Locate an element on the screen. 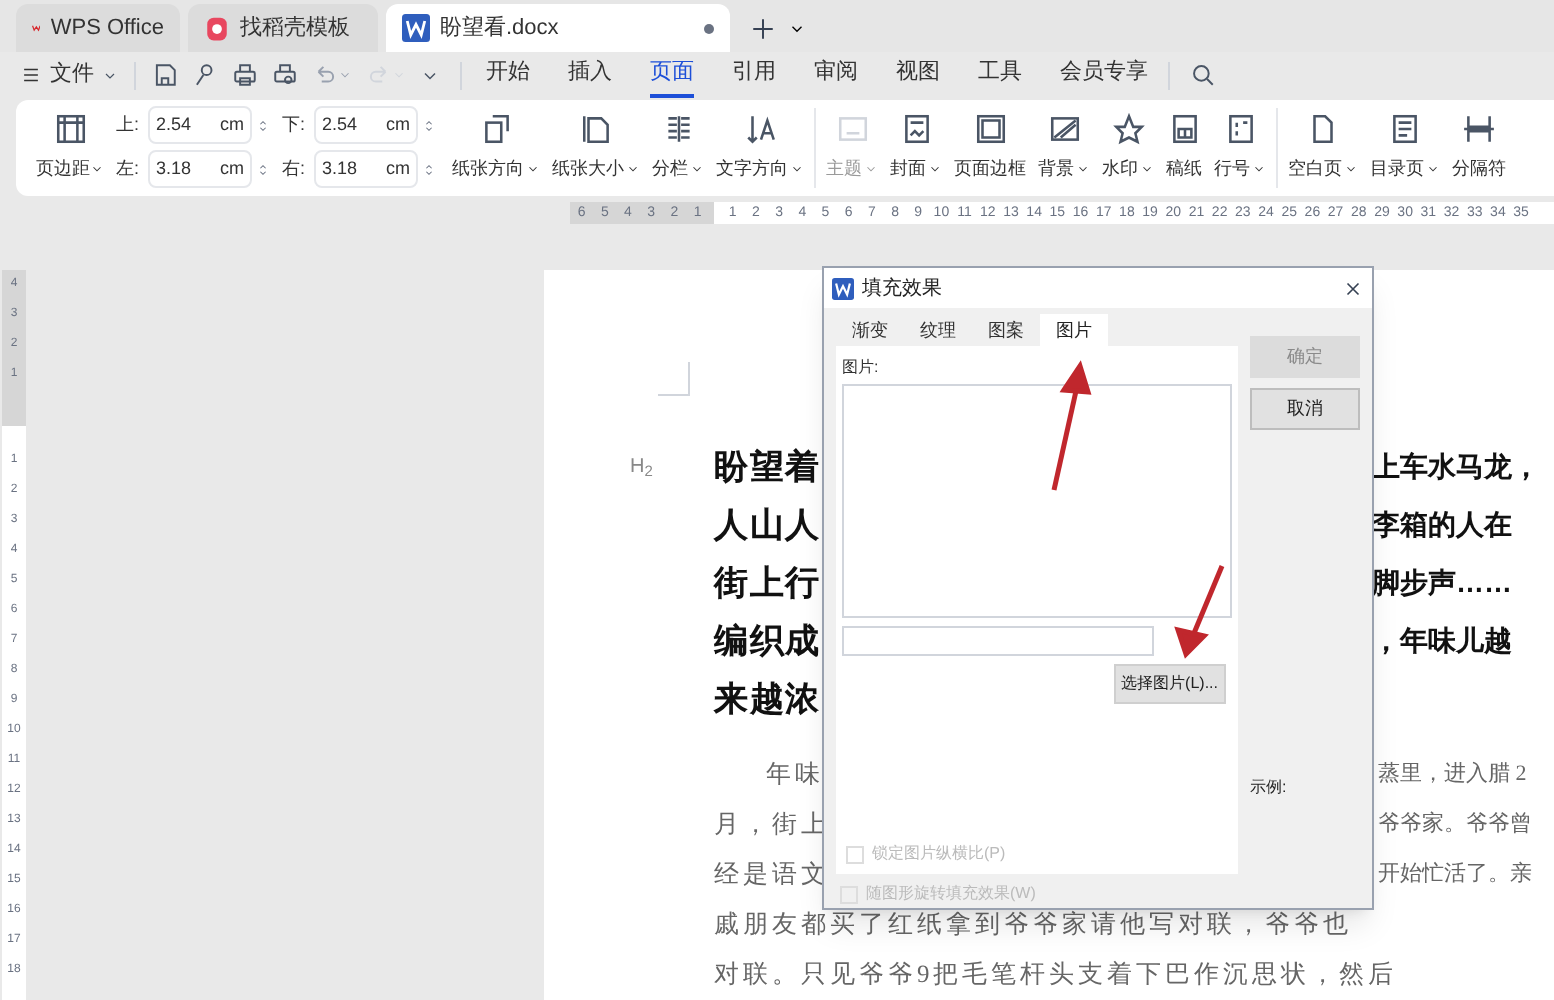 The height and width of the screenshot is (1000, 1554). logo-icon is located at coordinates (217, 28).